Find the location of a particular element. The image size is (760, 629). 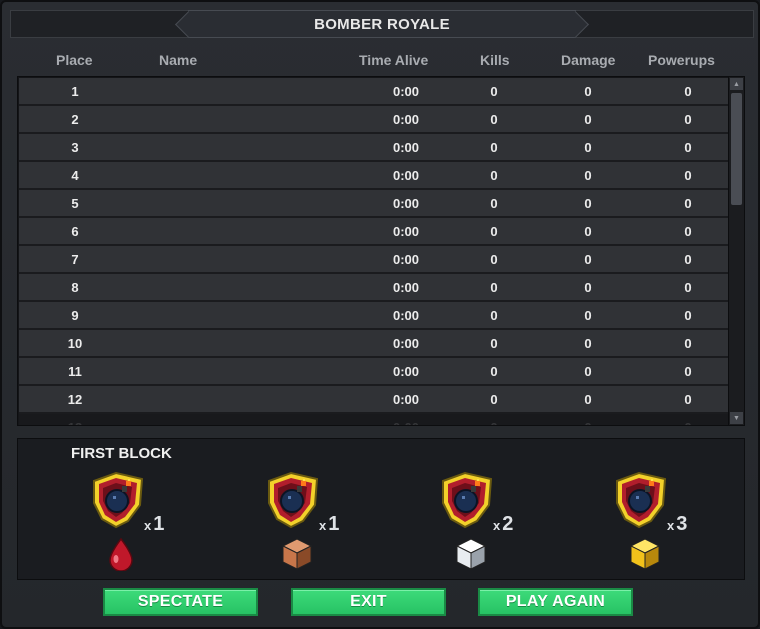

spectate-button: SPECTATE is located at coordinates (180, 602).